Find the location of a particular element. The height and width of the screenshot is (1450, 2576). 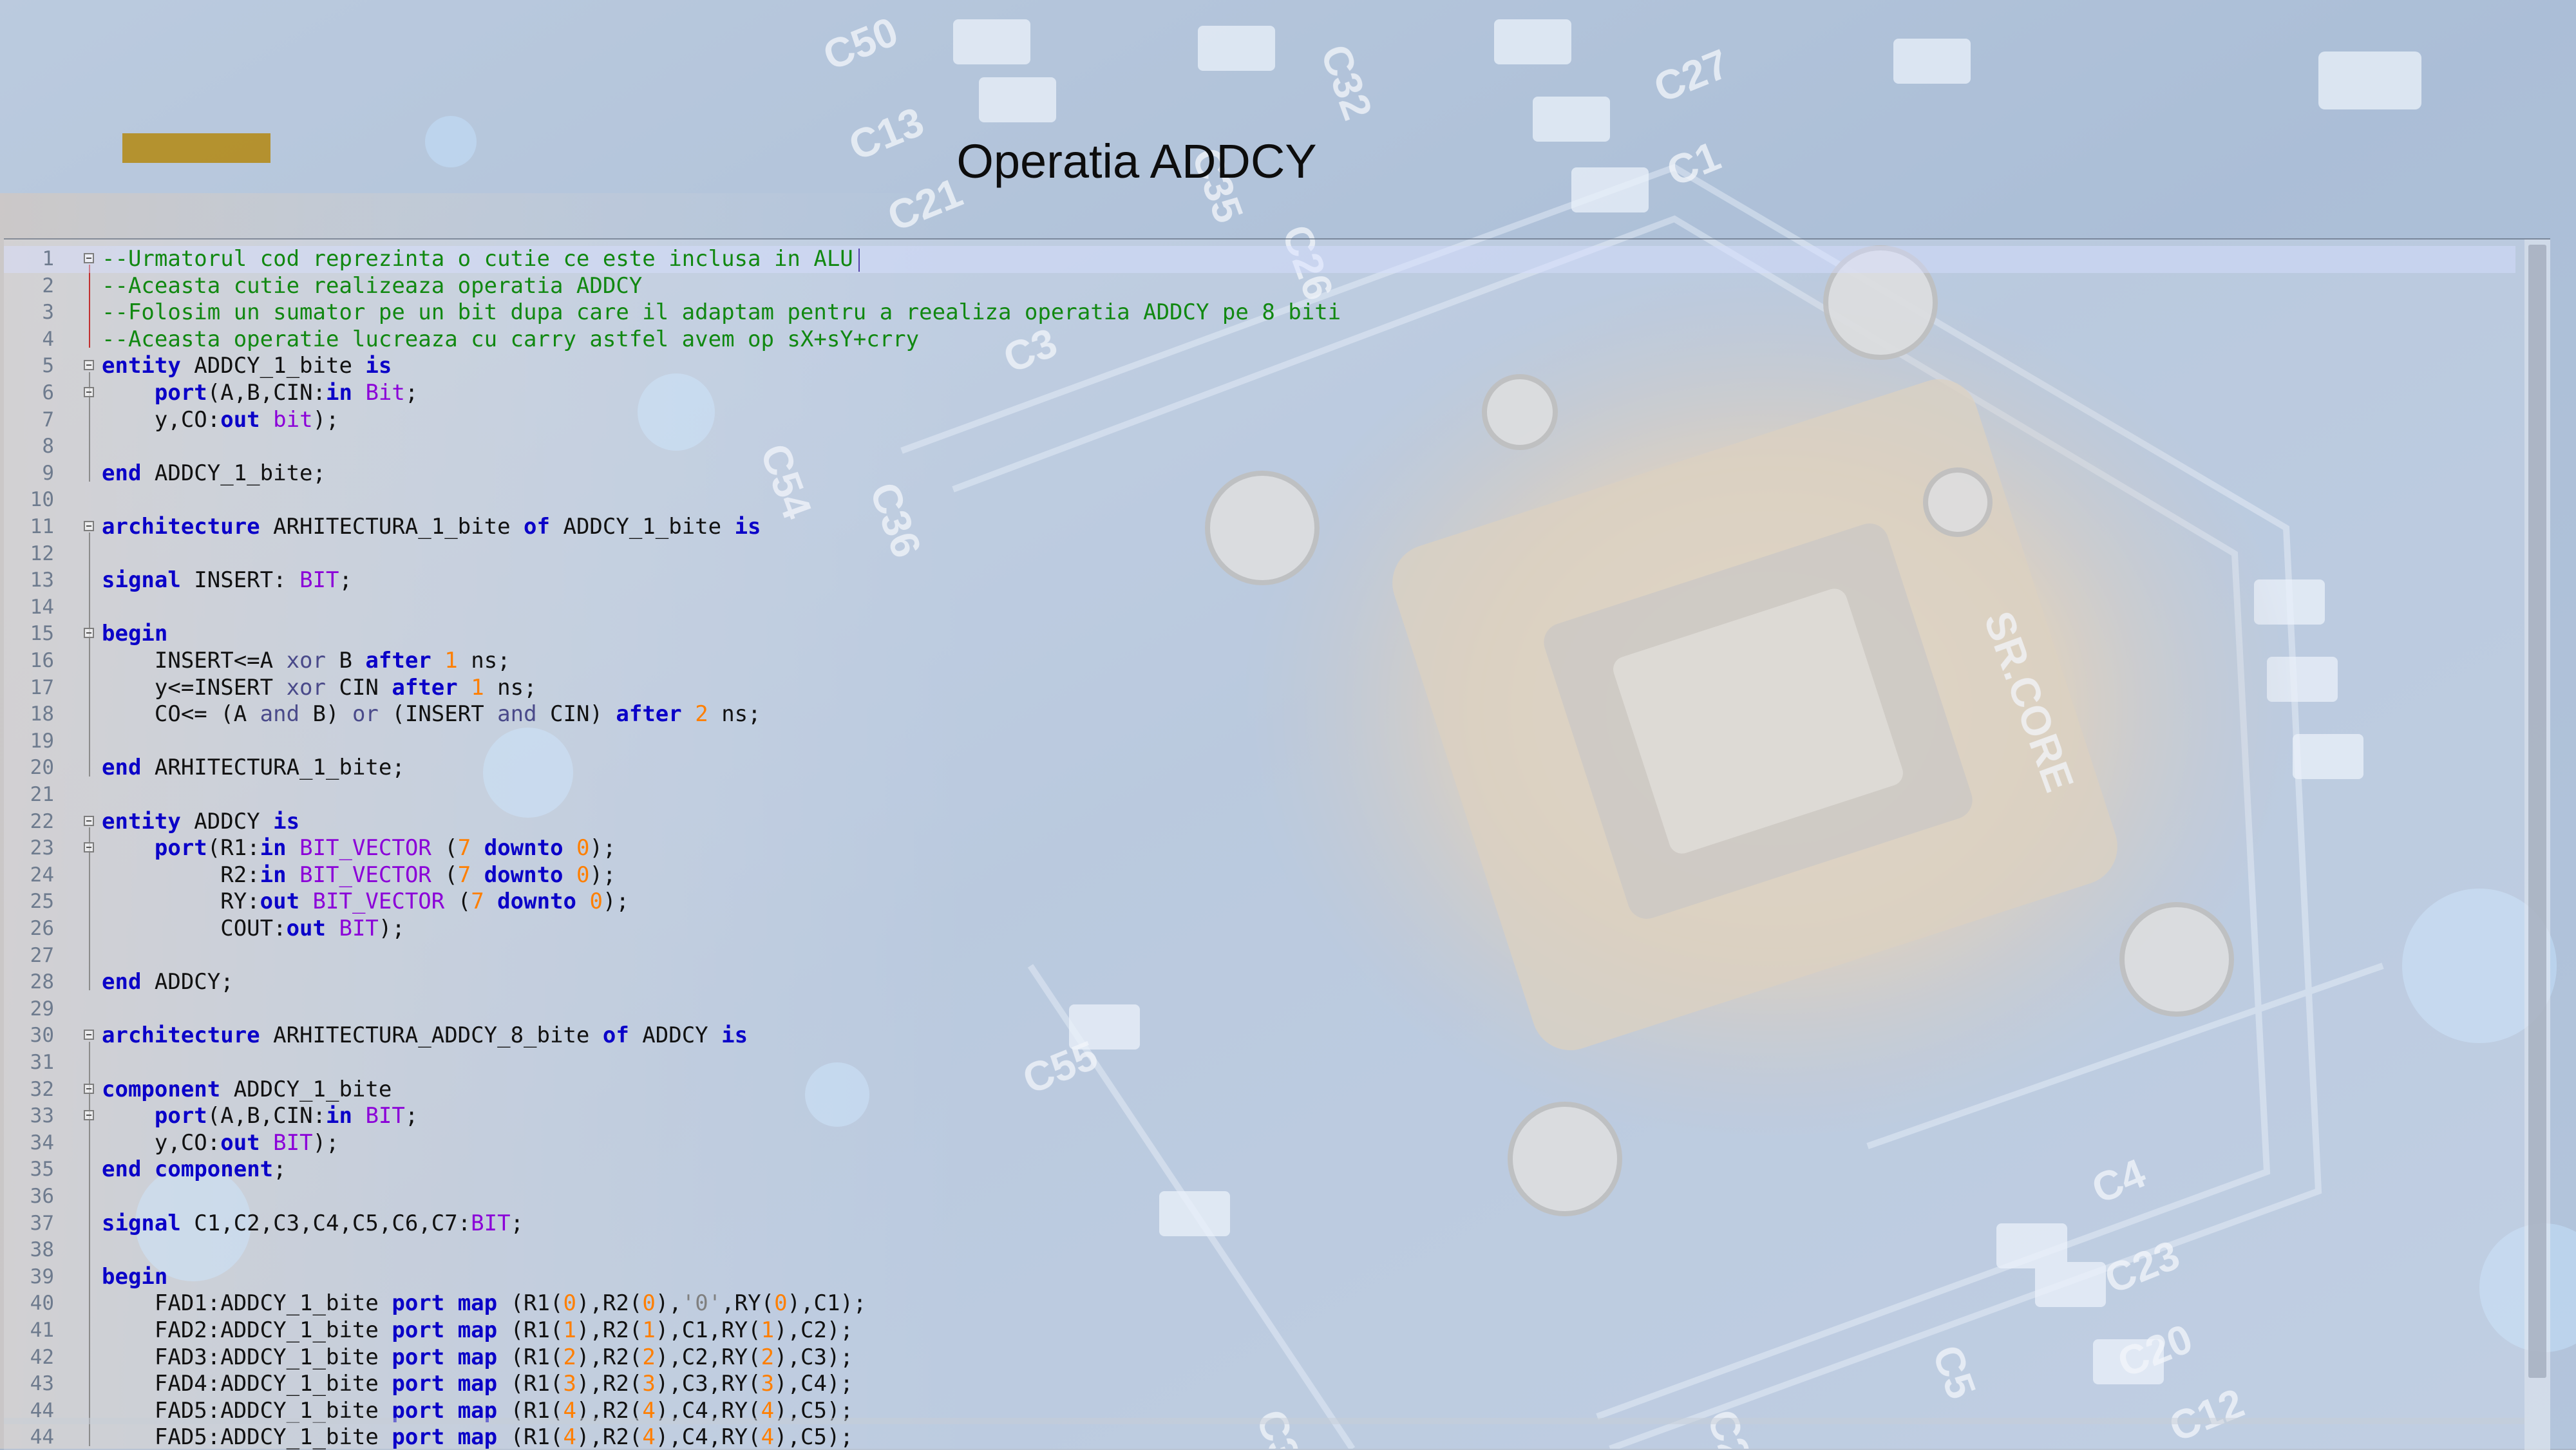

code-line: 26 COUT:out BIT); is located at coordinates (1259, 929).